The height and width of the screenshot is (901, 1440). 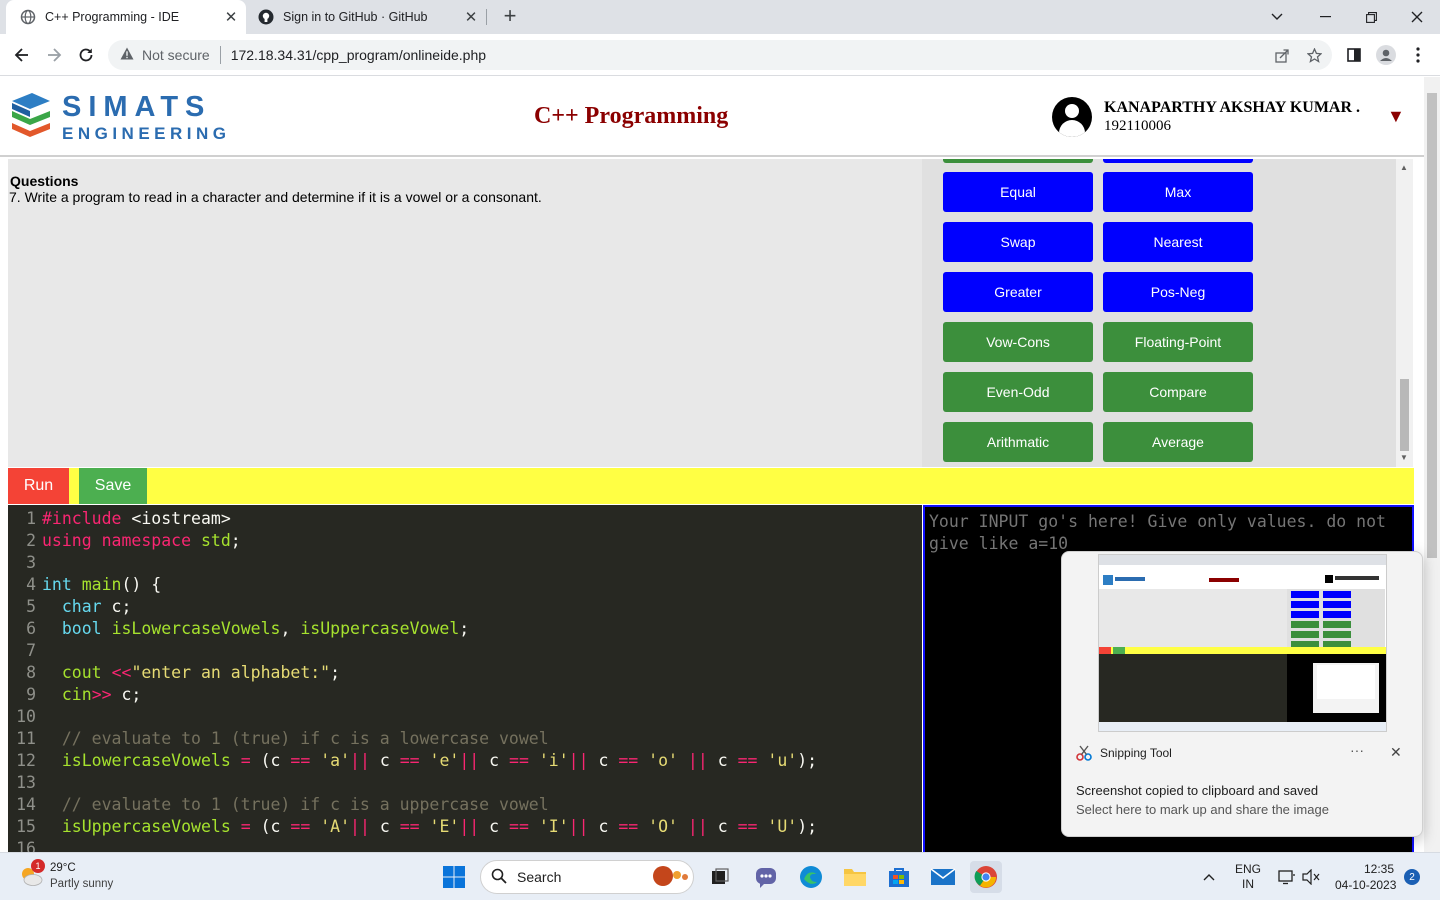 I want to click on restore-icon, so click(x=1371, y=17).